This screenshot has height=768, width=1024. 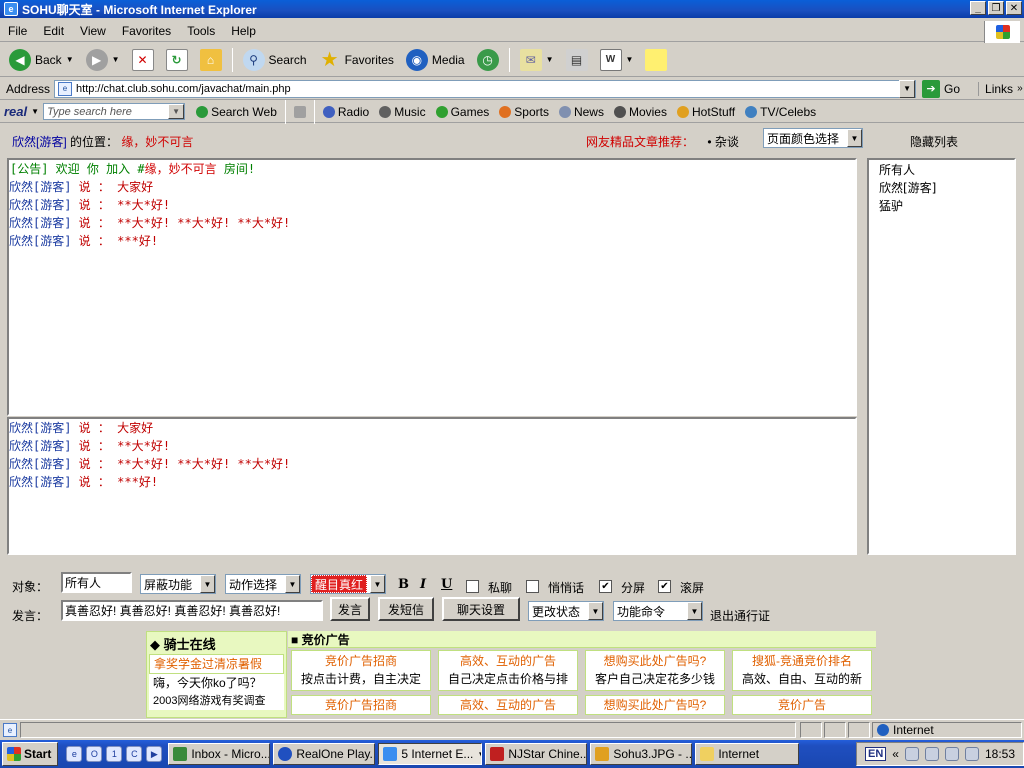 What do you see at coordinates (566, 611) in the screenshot?
I see `status-select: 更改状态 ▼` at bounding box center [566, 611].